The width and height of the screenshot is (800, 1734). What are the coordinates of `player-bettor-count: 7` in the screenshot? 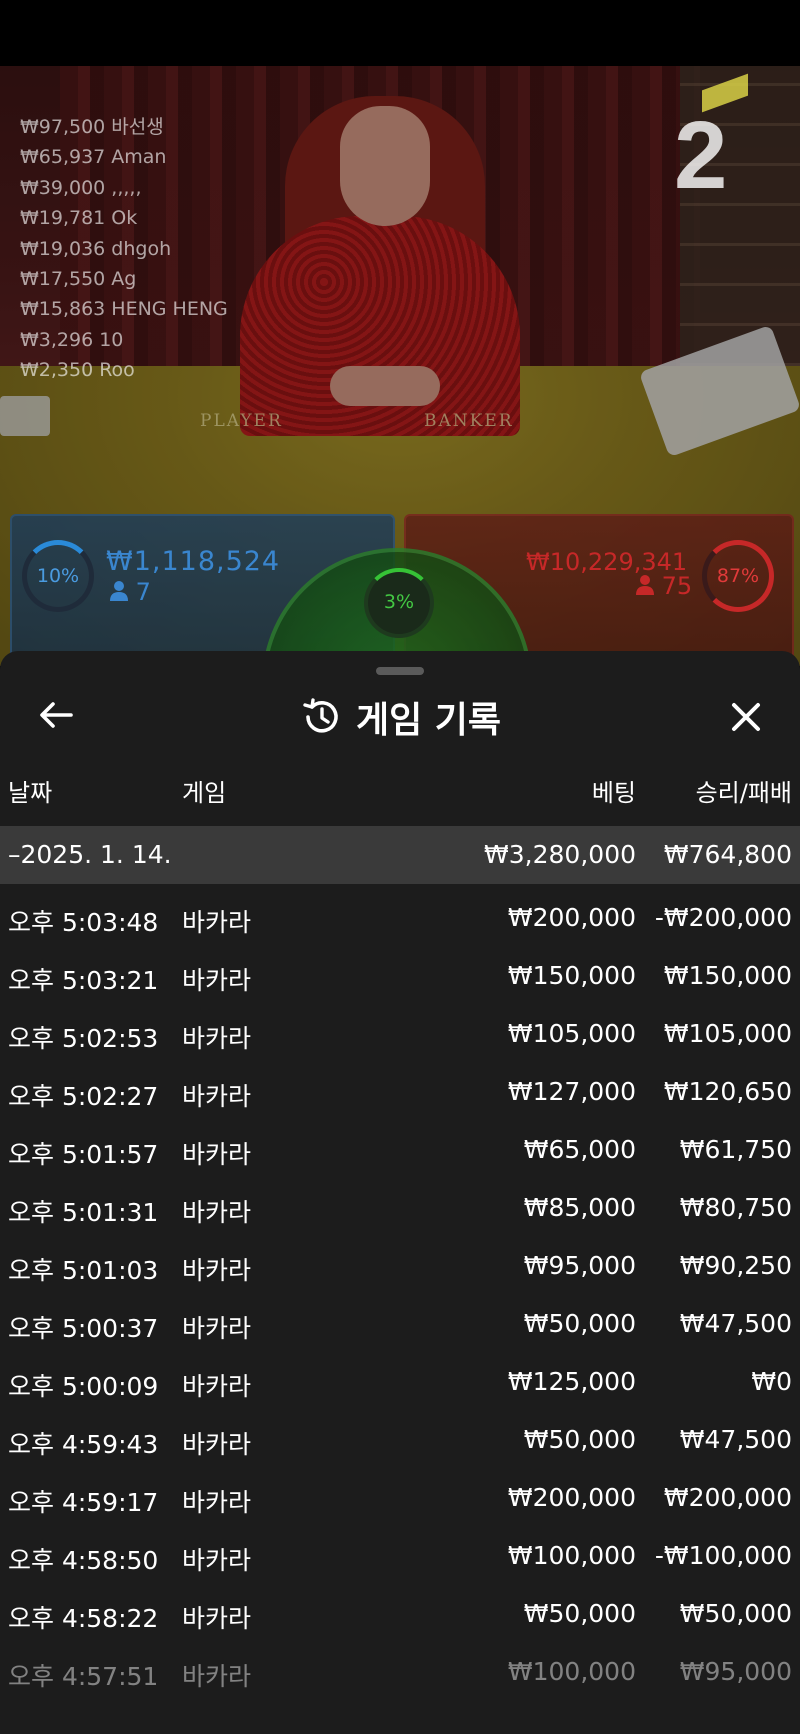 It's located at (130, 592).